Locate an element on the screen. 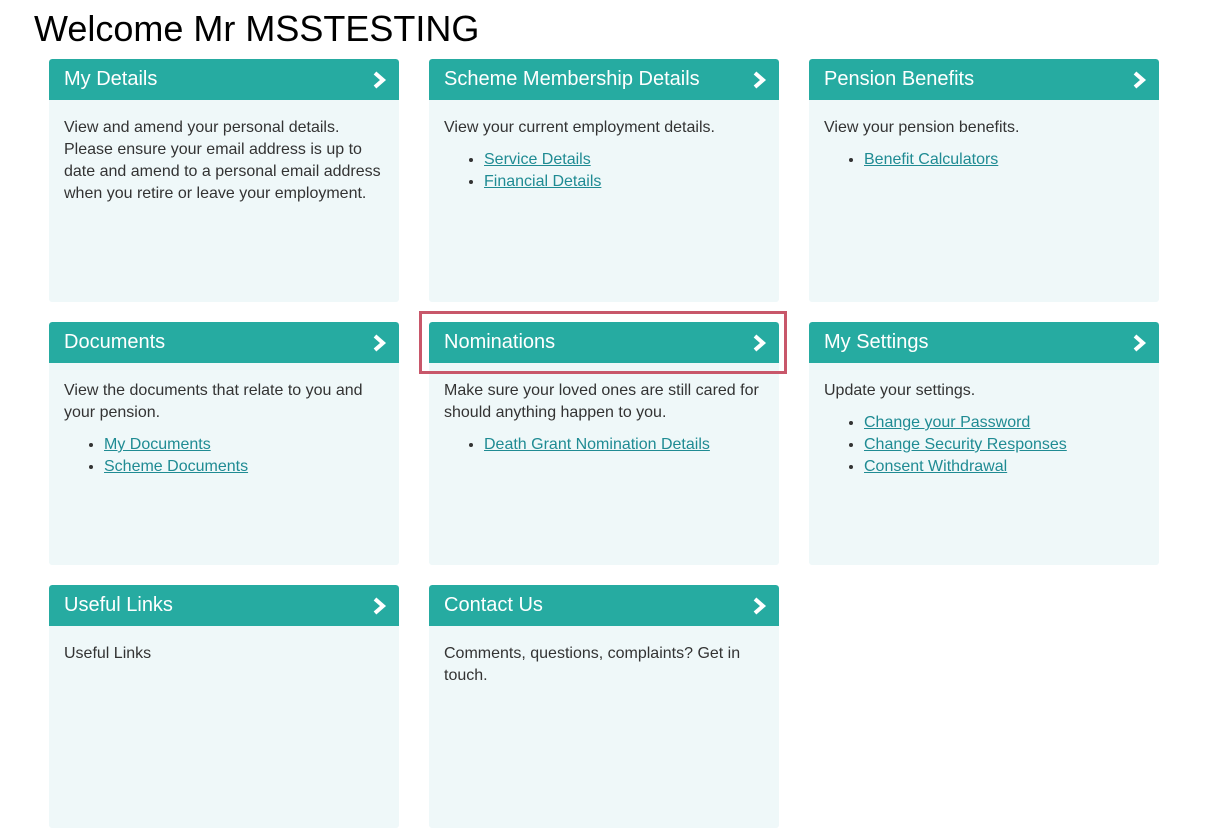 Image resolution: width=1215 pixels, height=828 pixels. link-service-details: Service Details is located at coordinates (537, 159).